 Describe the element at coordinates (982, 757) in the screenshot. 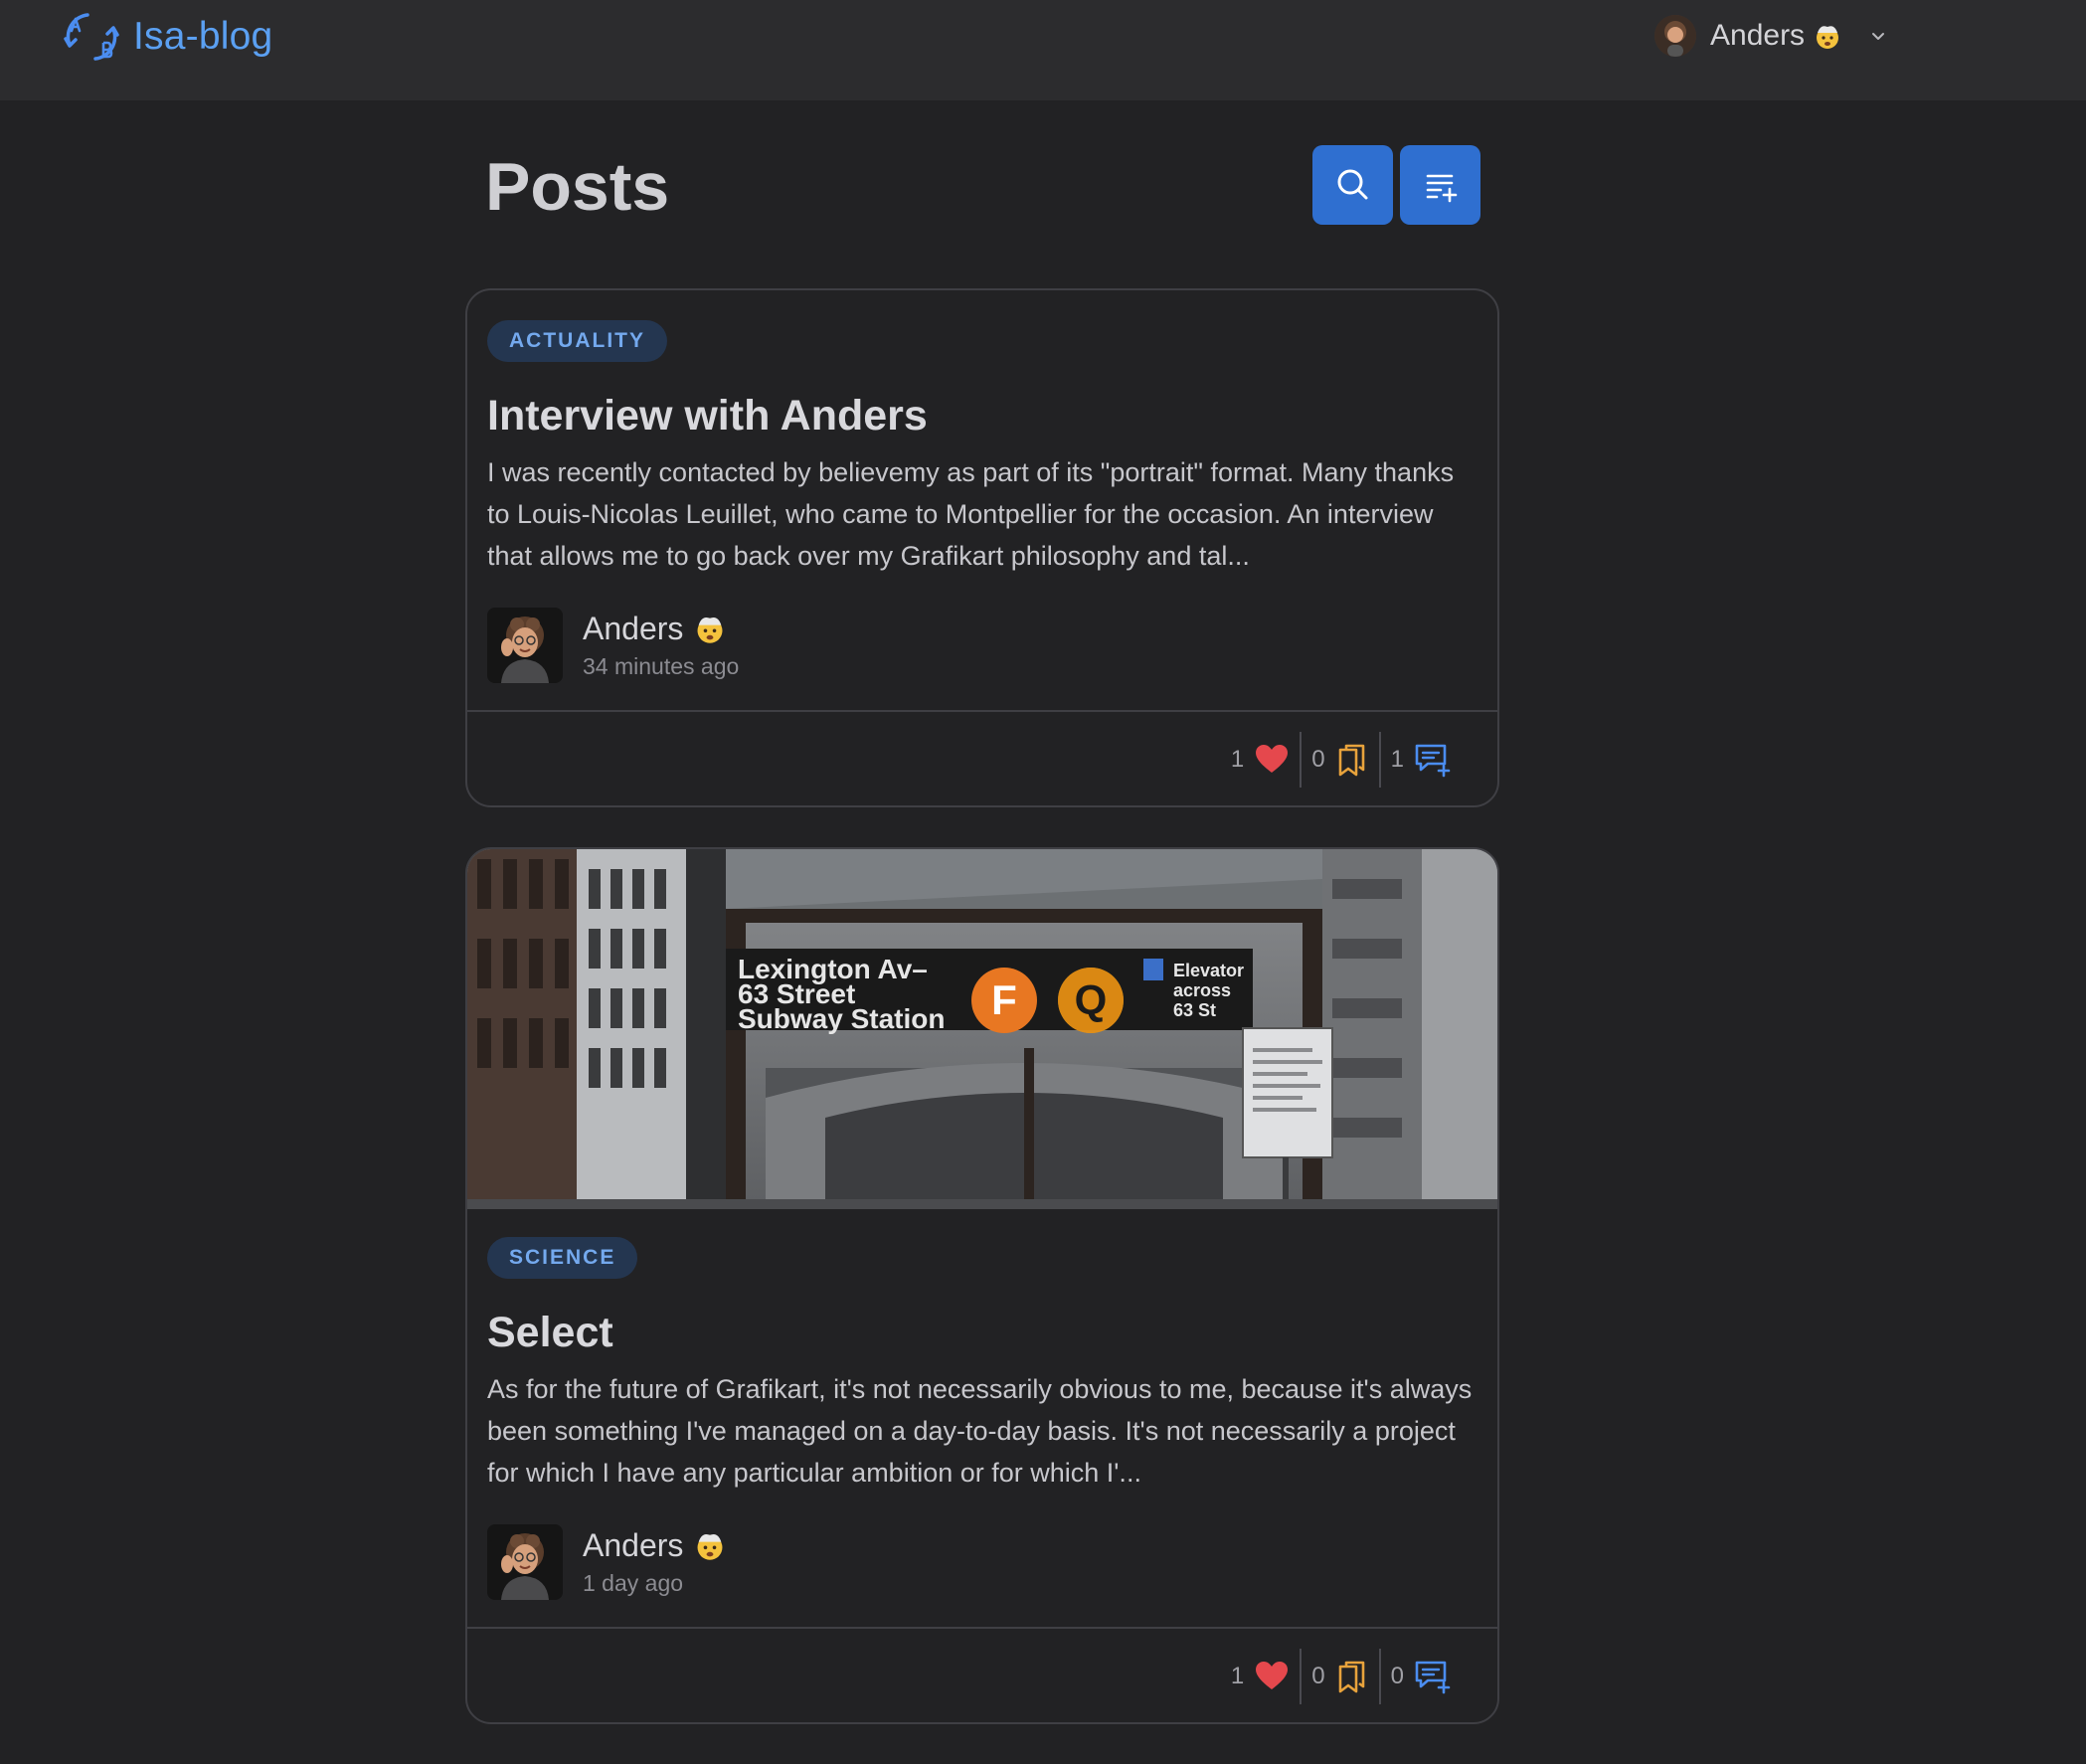

I see `post-footer: 1 0 1` at that location.